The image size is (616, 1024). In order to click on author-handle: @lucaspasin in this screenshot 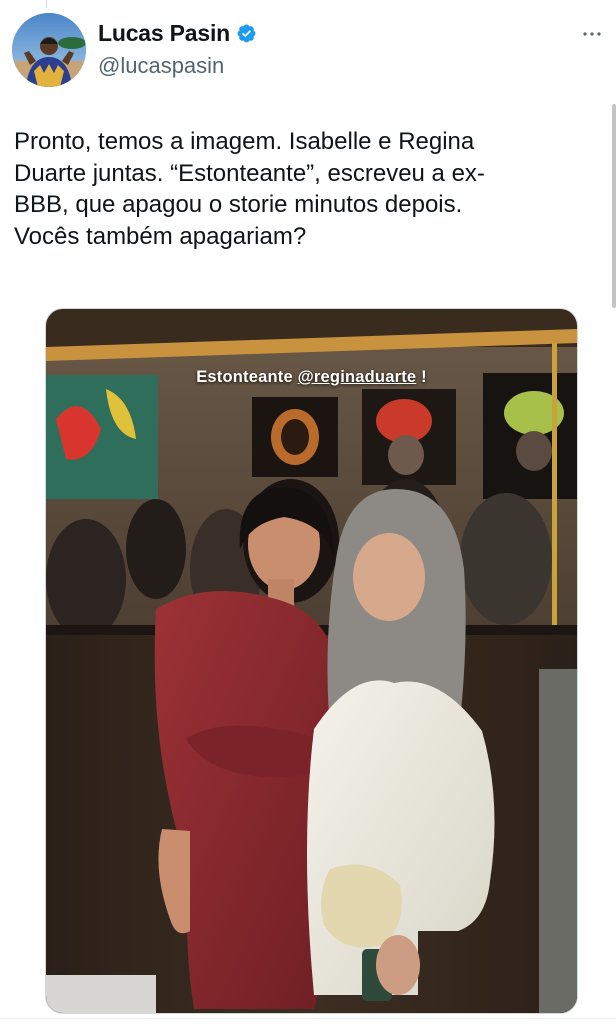, I will do `click(161, 66)`.